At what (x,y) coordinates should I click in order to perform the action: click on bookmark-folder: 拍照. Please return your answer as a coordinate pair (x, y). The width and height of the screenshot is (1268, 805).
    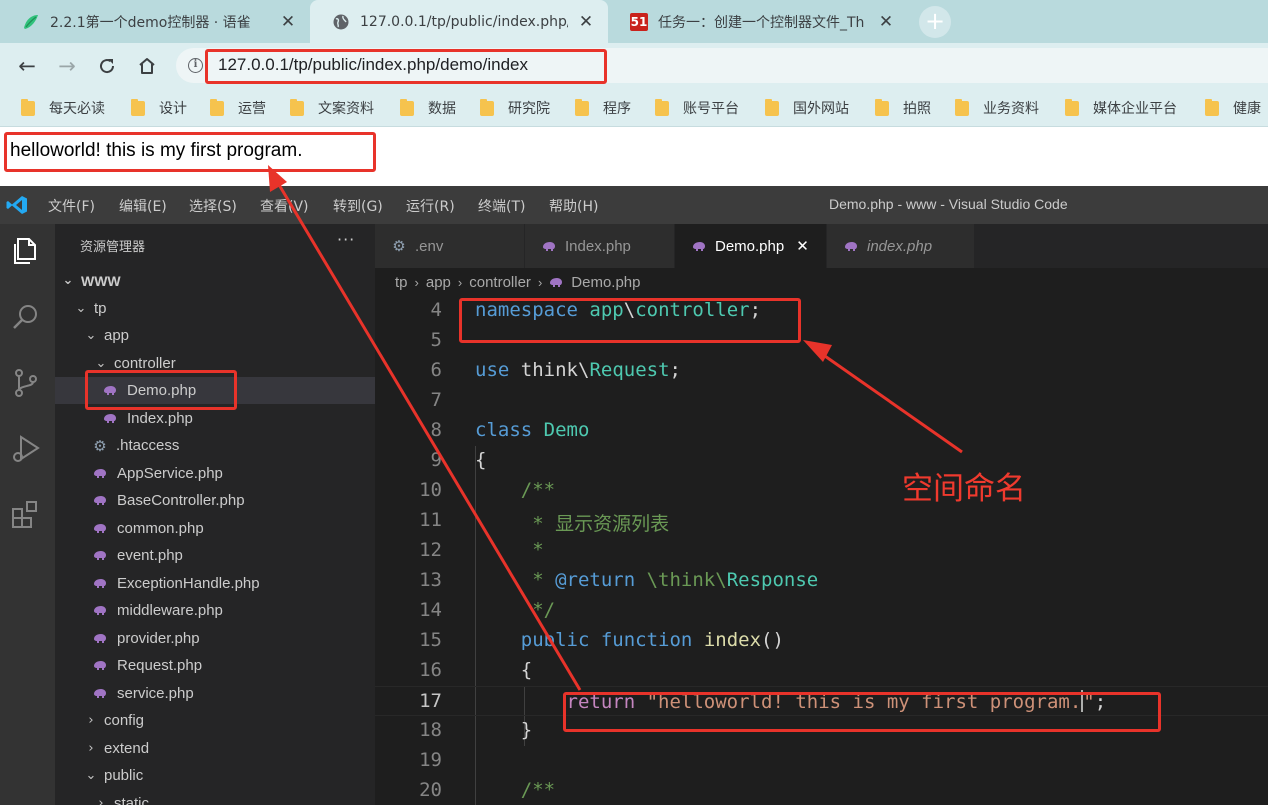
    Looking at the image, I should click on (903, 108).